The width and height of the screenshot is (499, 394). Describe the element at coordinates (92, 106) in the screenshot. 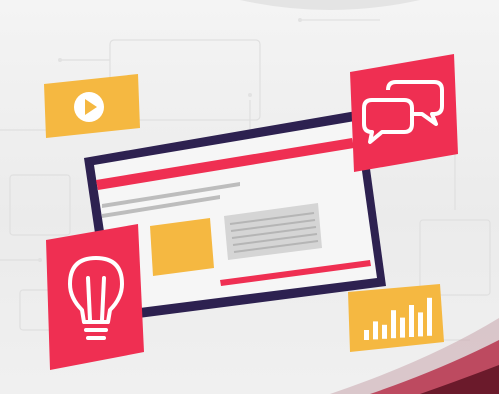

I see `video-card` at that location.